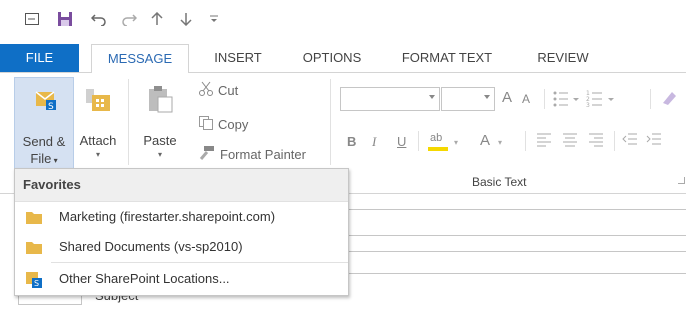 The width and height of the screenshot is (686, 314). I want to click on bold-button: B, so click(351, 141).